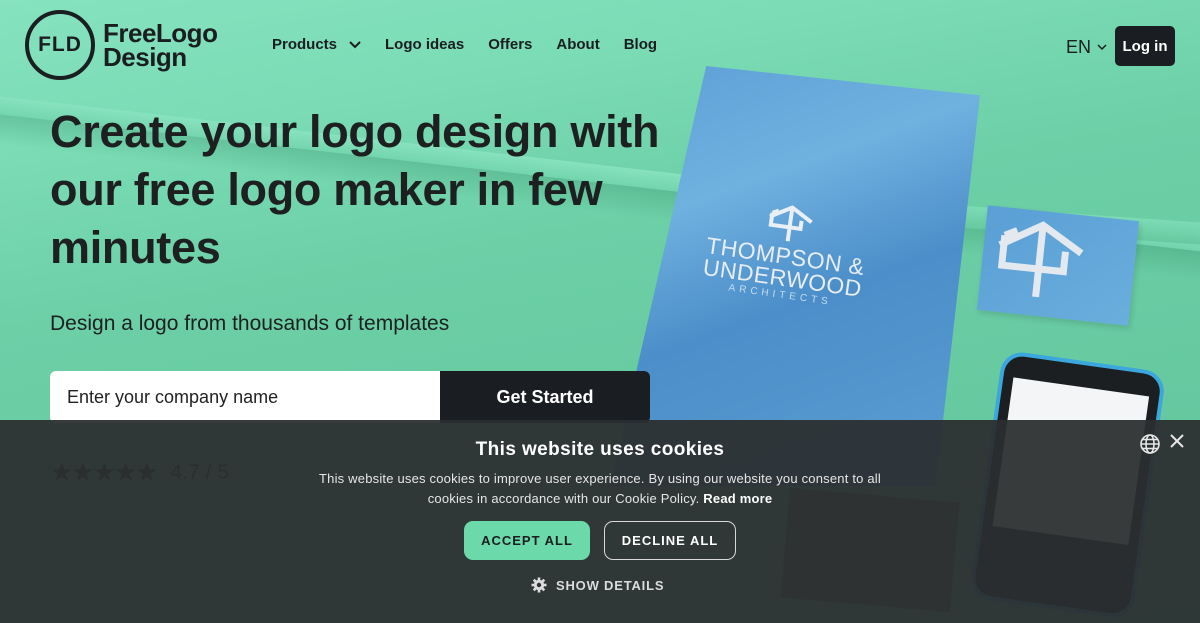  What do you see at coordinates (670, 540) in the screenshot?
I see `decline-all-button: DECLINE ALL` at bounding box center [670, 540].